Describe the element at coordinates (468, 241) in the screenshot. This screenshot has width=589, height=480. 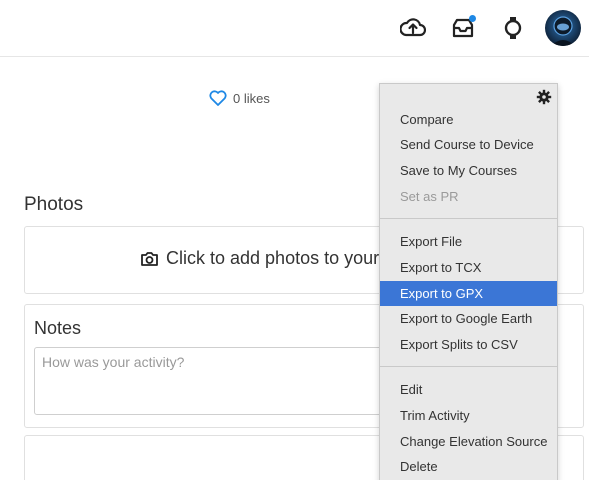
I see `menu-item-export-file: Export File` at that location.